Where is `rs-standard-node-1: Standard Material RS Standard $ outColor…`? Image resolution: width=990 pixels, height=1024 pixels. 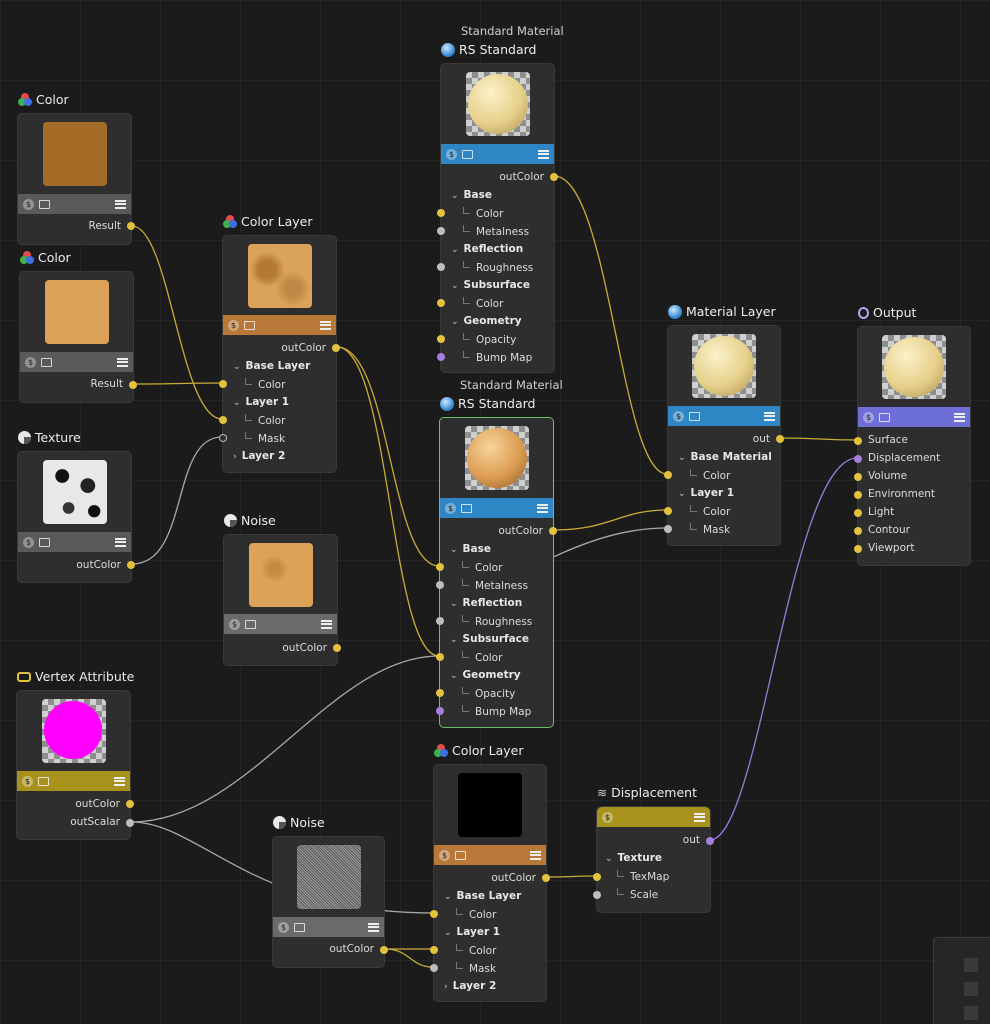 rs-standard-node-1: Standard Material RS Standard $ outColor… is located at coordinates (500, 198).